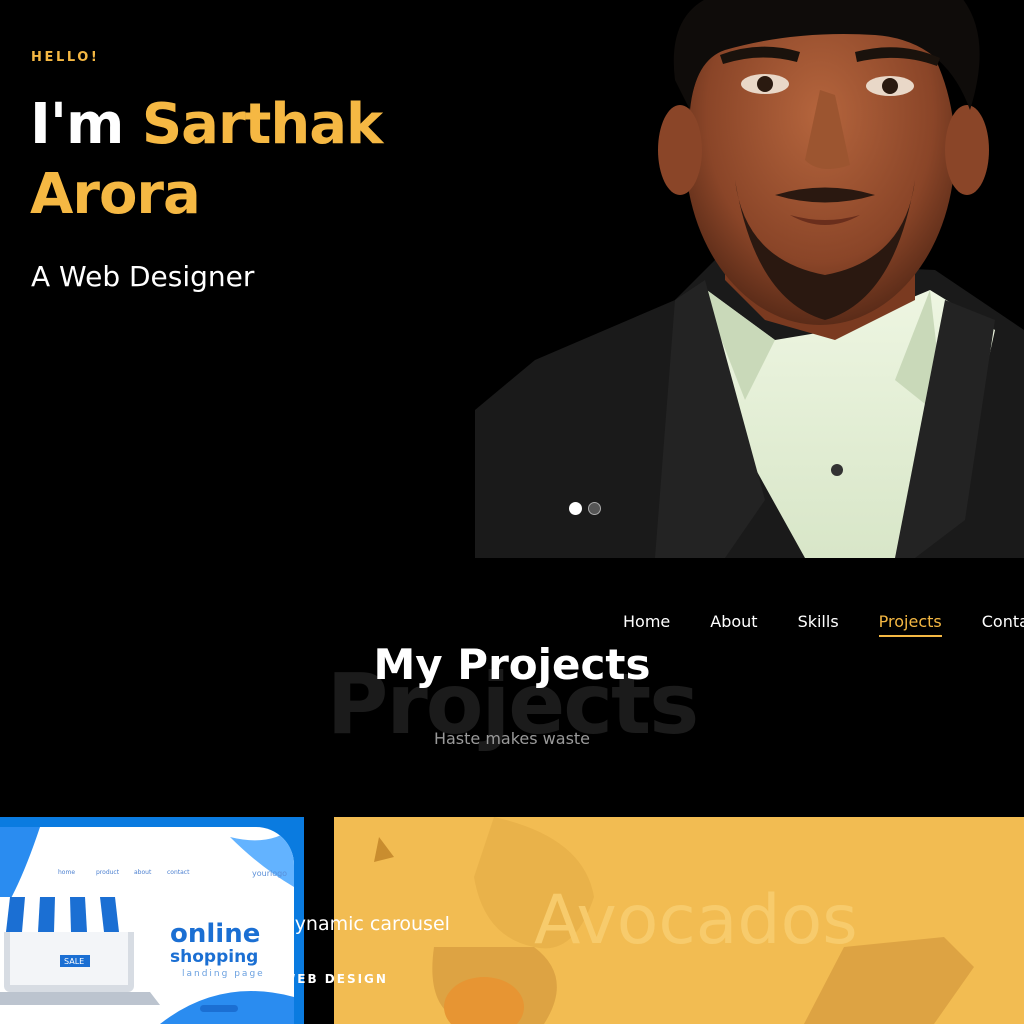 The image size is (1024, 1024). Describe the element at coordinates (512, 738) in the screenshot. I see `section-subtitle: Haste makes waste` at that location.